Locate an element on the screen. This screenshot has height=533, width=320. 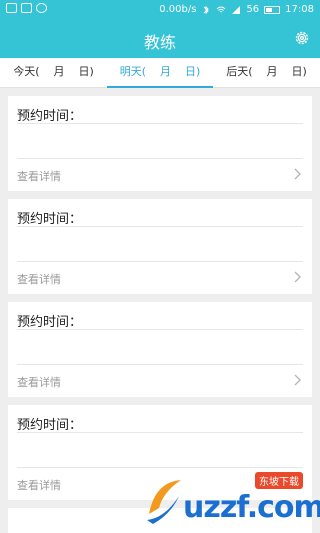
tab-tomorrow: 明天( 月 日) is located at coordinates (160, 73).